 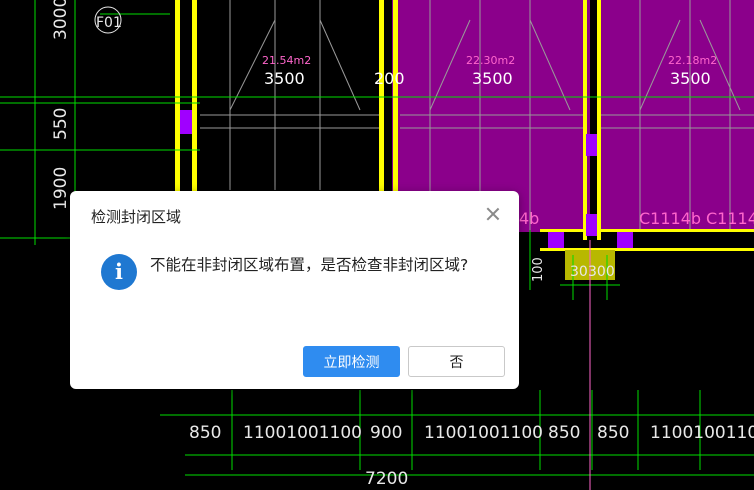 What do you see at coordinates (351, 361) in the screenshot?
I see `check-now-button: 立即检测` at bounding box center [351, 361].